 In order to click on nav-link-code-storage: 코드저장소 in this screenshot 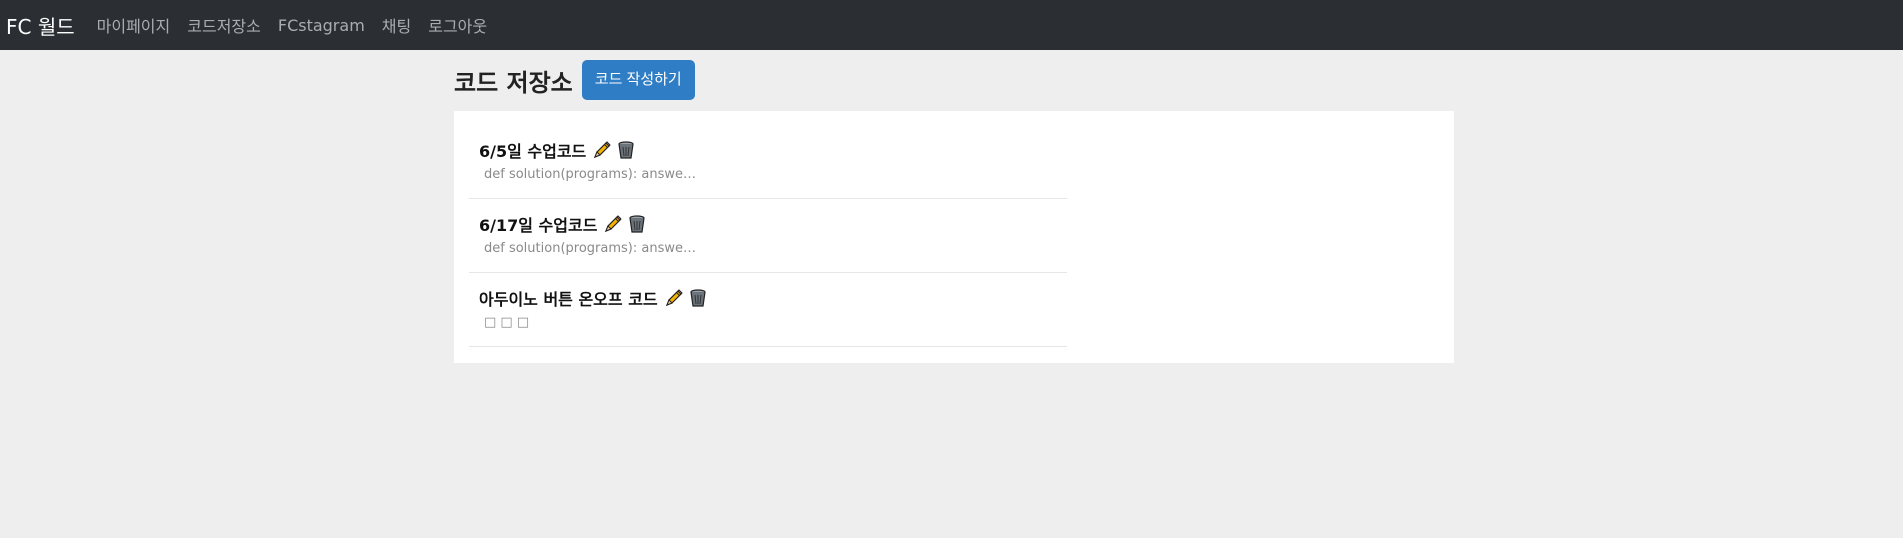, I will do `click(224, 25)`.